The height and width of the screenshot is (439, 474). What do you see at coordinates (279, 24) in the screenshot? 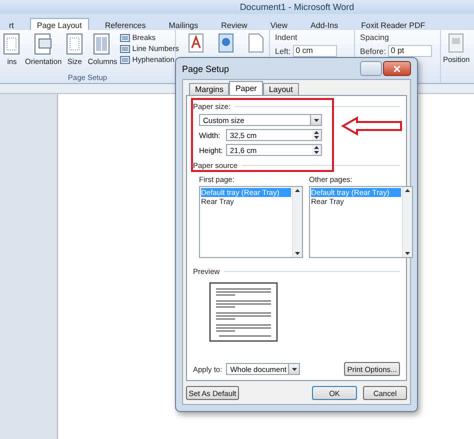
I see `ribbon-tab: View` at bounding box center [279, 24].